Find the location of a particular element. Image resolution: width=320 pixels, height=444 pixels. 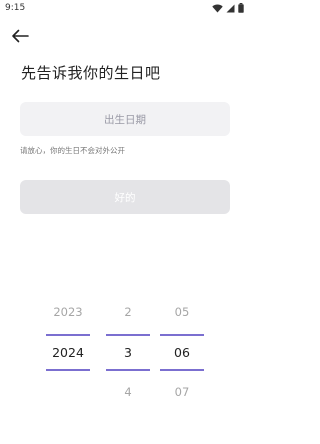

status-bar: 9:15 is located at coordinates (125, 8).